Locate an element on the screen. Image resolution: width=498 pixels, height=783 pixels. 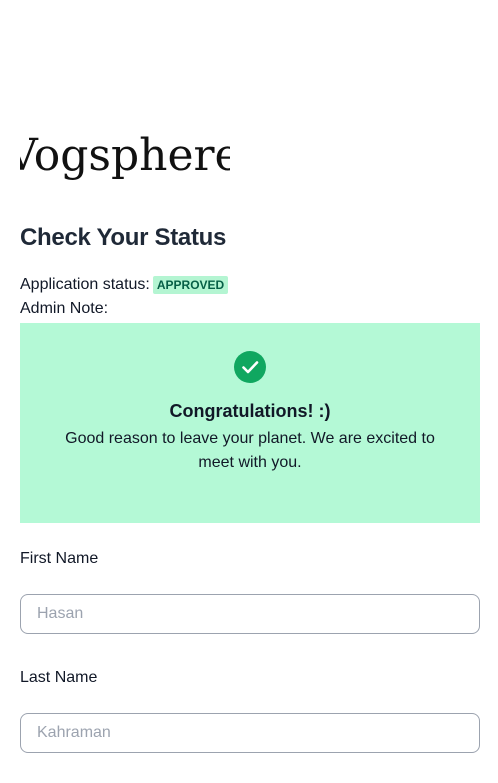
last-name-field is located at coordinates (250, 733).